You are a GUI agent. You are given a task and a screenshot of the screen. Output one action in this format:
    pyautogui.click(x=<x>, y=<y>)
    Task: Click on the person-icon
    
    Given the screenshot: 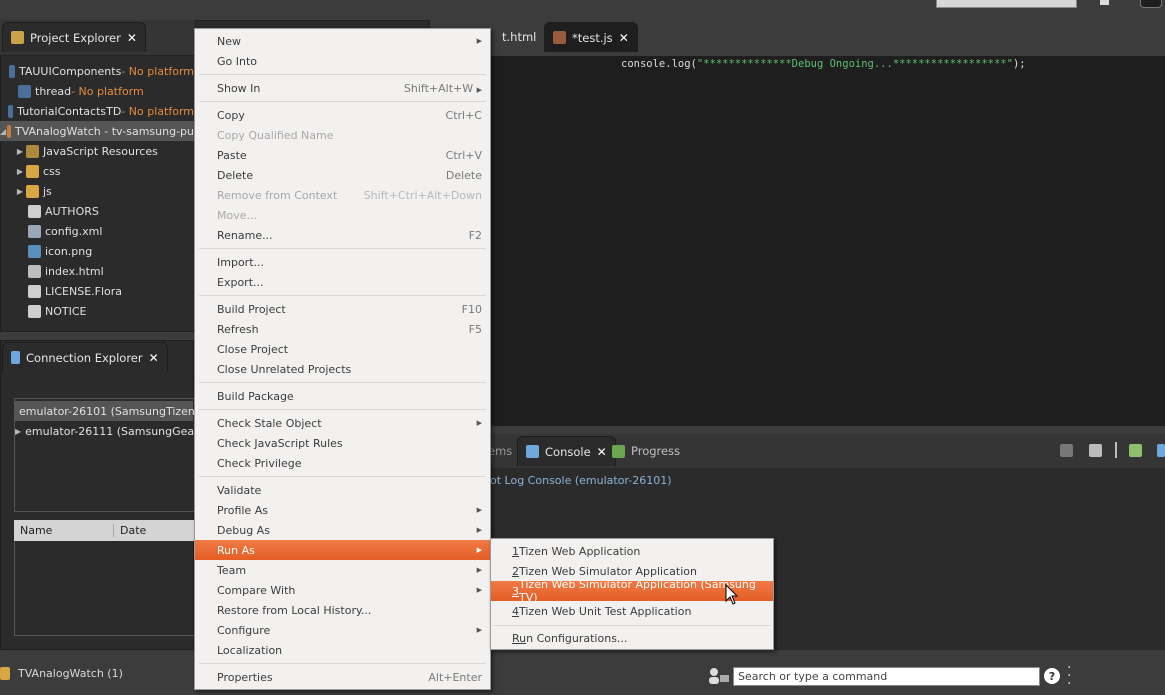 What is the action you would take?
    pyautogui.click(x=718, y=676)
    